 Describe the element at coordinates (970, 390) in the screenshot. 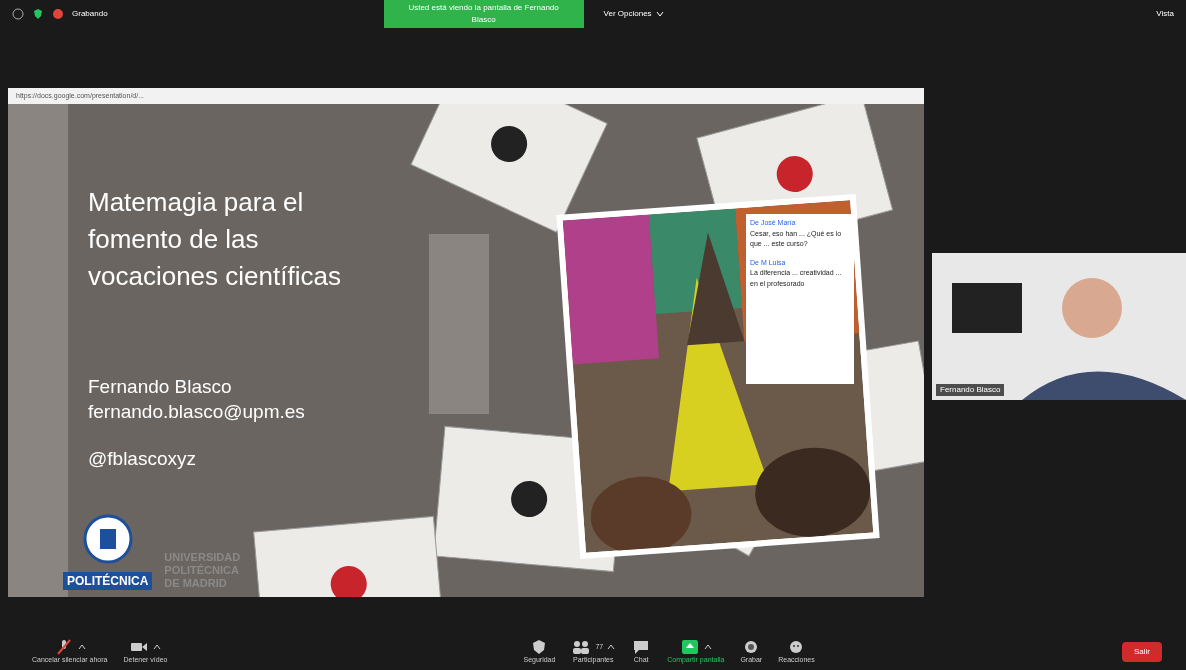

I see `participant-name: Fernando Blasco` at that location.